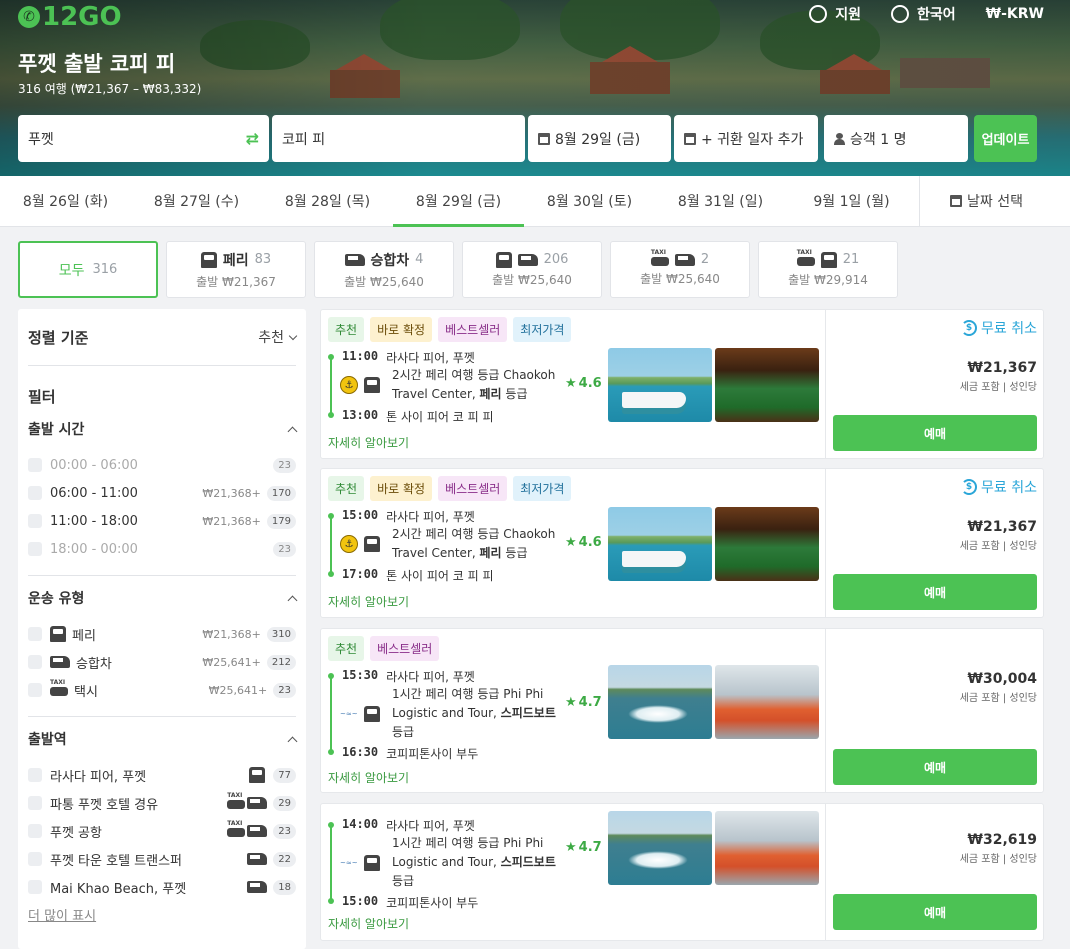  I want to click on rating: ★ 4.7, so click(583, 702).